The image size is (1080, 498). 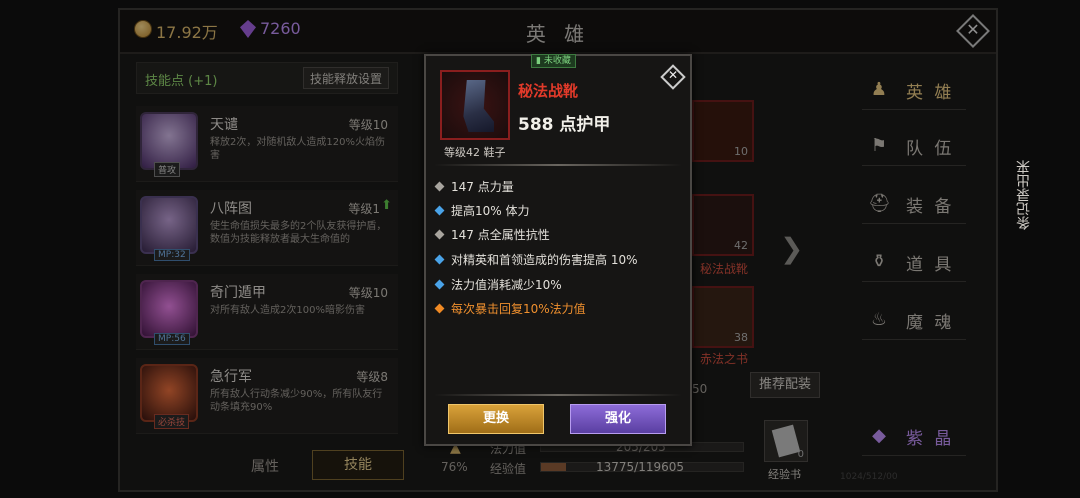 What do you see at coordinates (564, 125) in the screenshot?
I see `item-armor: 588 点护甲` at bounding box center [564, 125].